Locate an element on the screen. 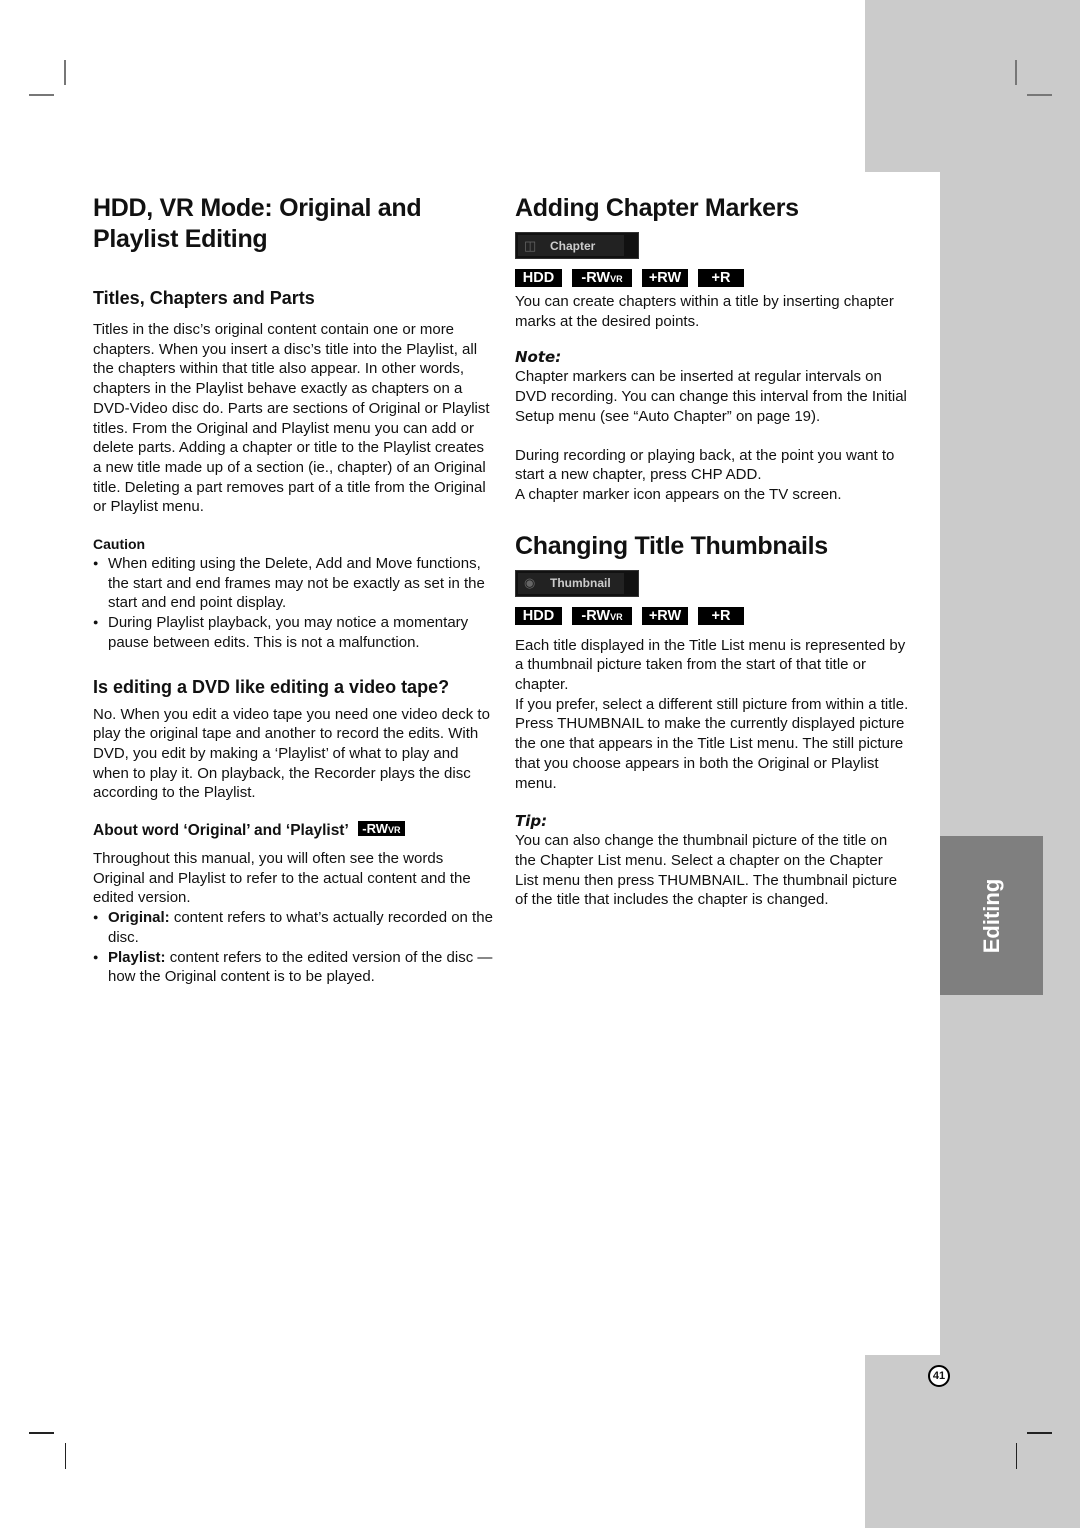 The height and width of the screenshot is (1528, 1080). margin-band-top is located at coordinates (972, 86).